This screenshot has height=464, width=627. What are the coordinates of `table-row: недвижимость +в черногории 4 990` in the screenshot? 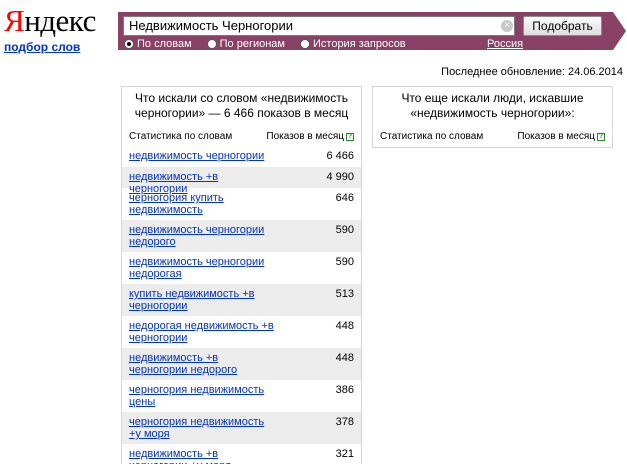 It's located at (241, 181).